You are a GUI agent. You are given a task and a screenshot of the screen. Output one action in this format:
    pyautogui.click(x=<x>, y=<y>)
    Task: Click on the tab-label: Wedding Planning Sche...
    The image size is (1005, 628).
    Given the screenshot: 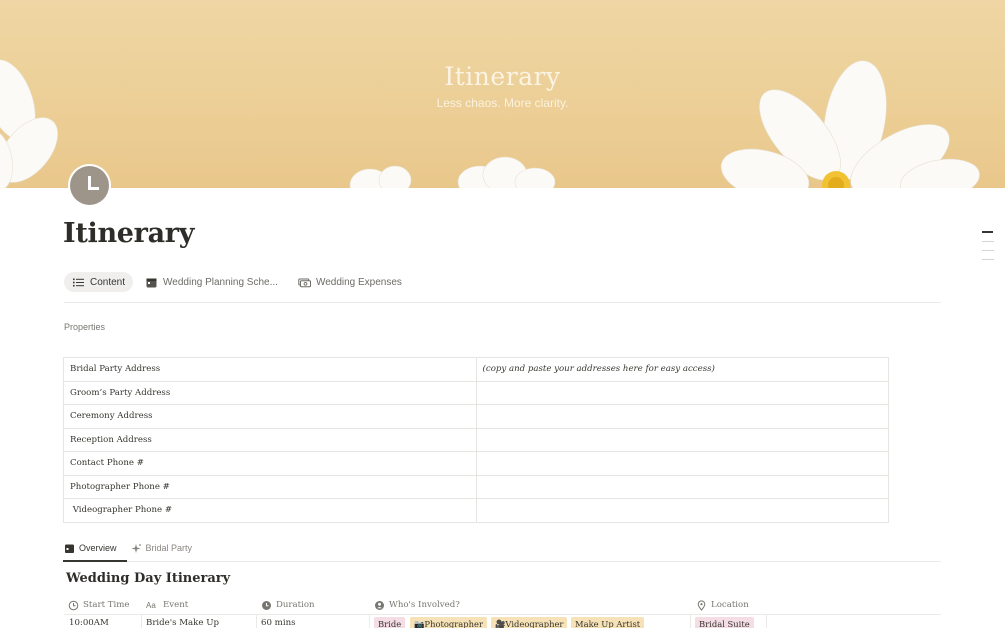 What is the action you would take?
    pyautogui.click(x=220, y=282)
    